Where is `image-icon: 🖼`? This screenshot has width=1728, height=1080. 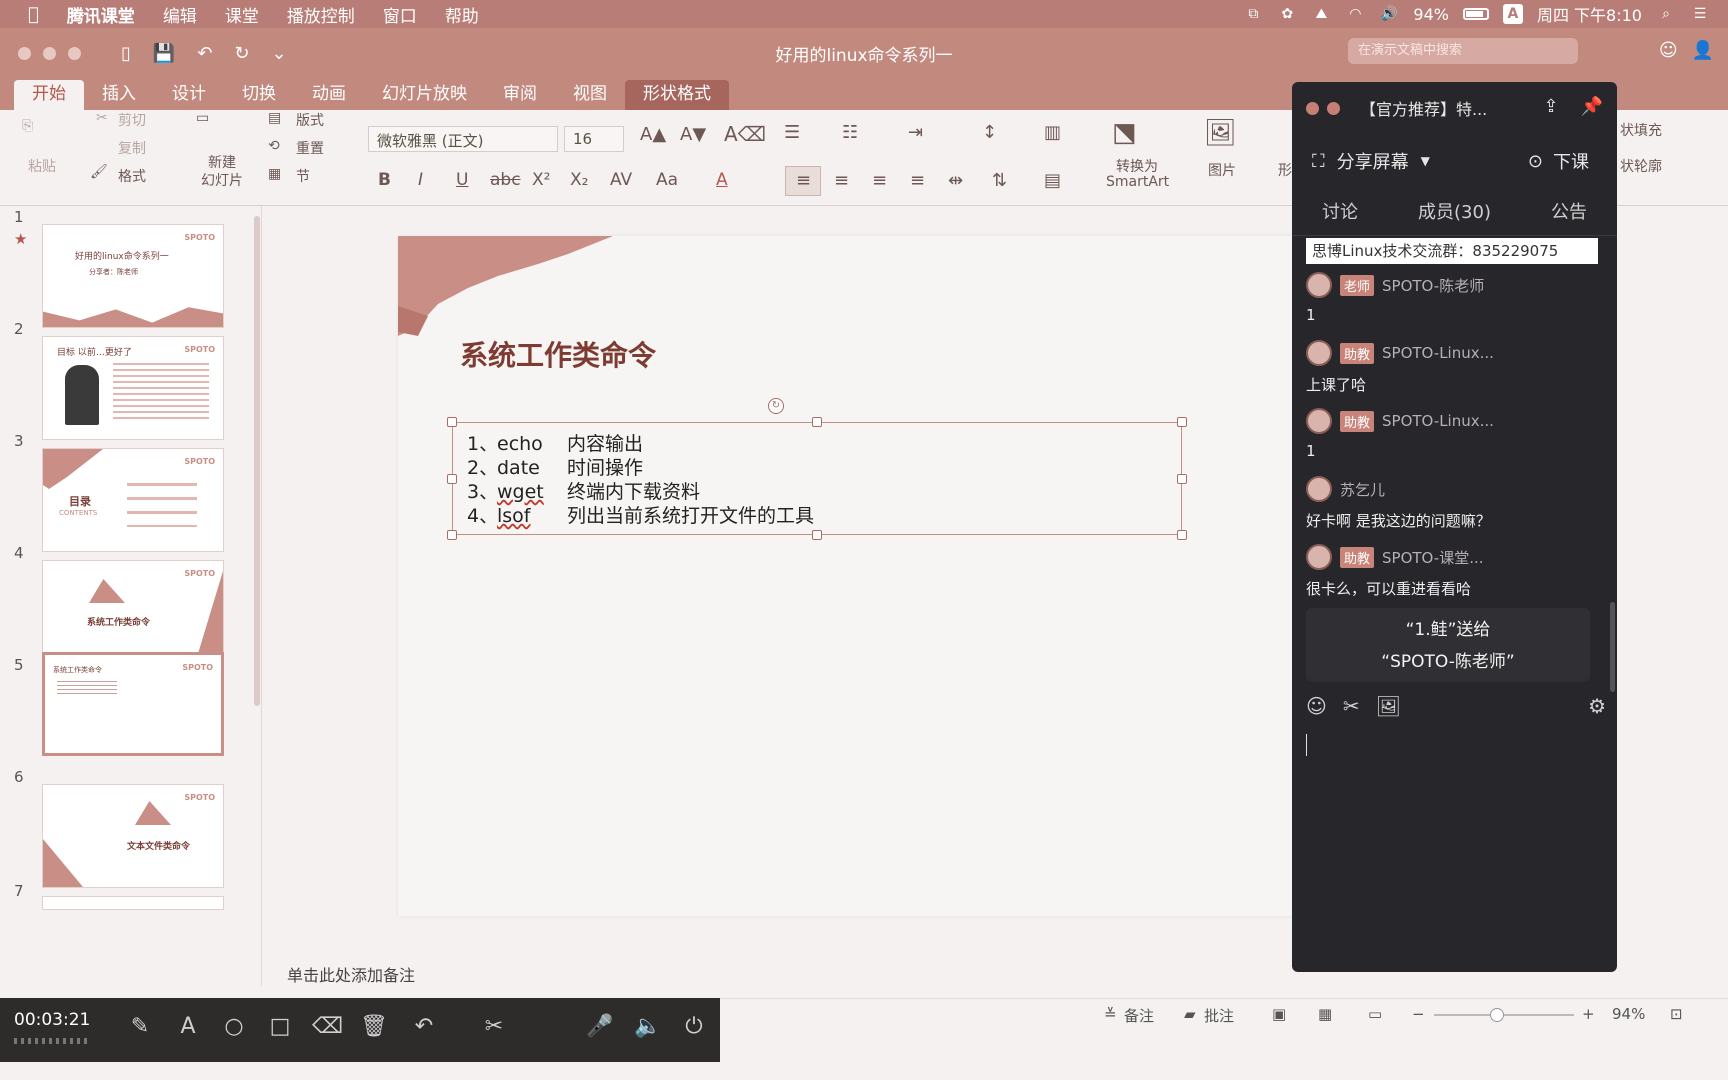
image-icon: 🖼 is located at coordinates (1388, 706).